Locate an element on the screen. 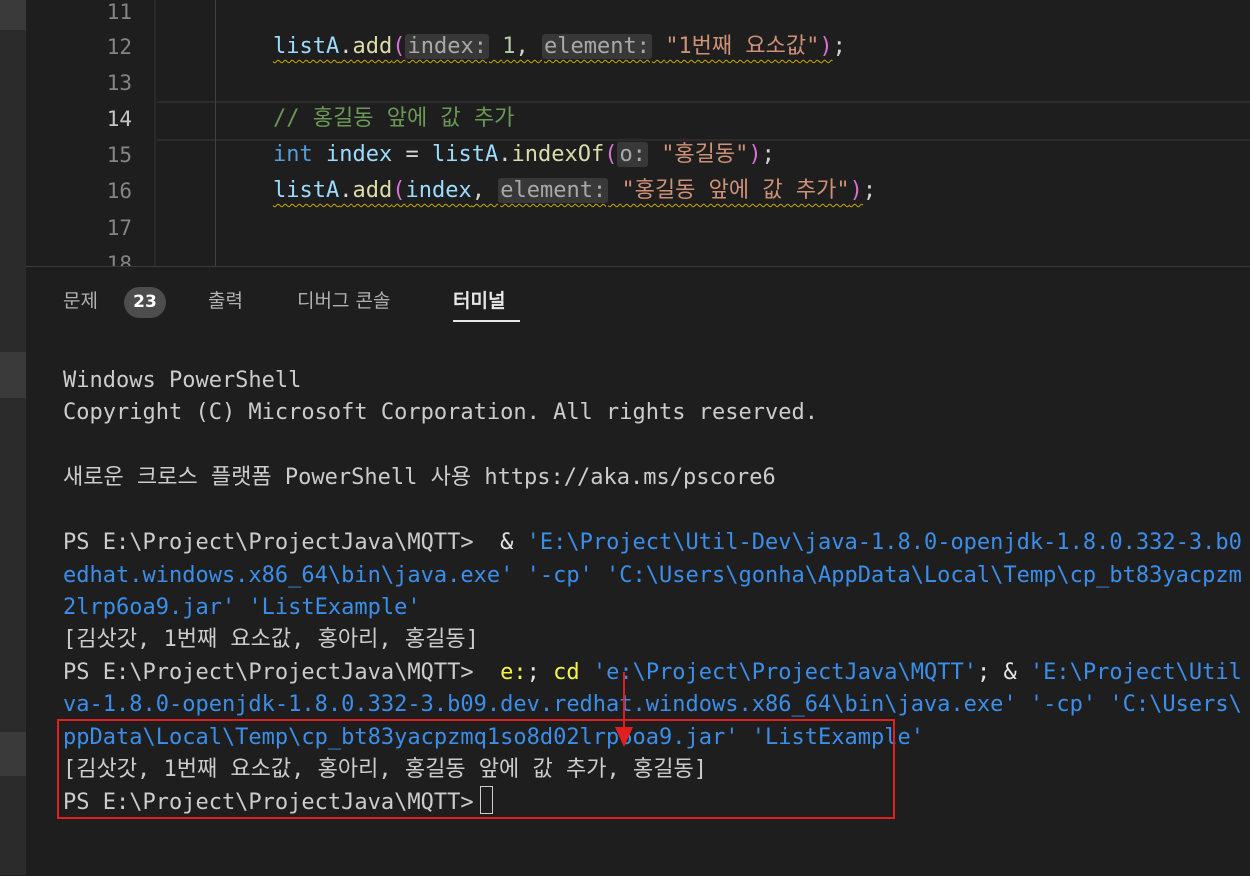 Image resolution: width=1250 pixels, height=876 pixels. line-number: 17 is located at coordinates (119, 228).